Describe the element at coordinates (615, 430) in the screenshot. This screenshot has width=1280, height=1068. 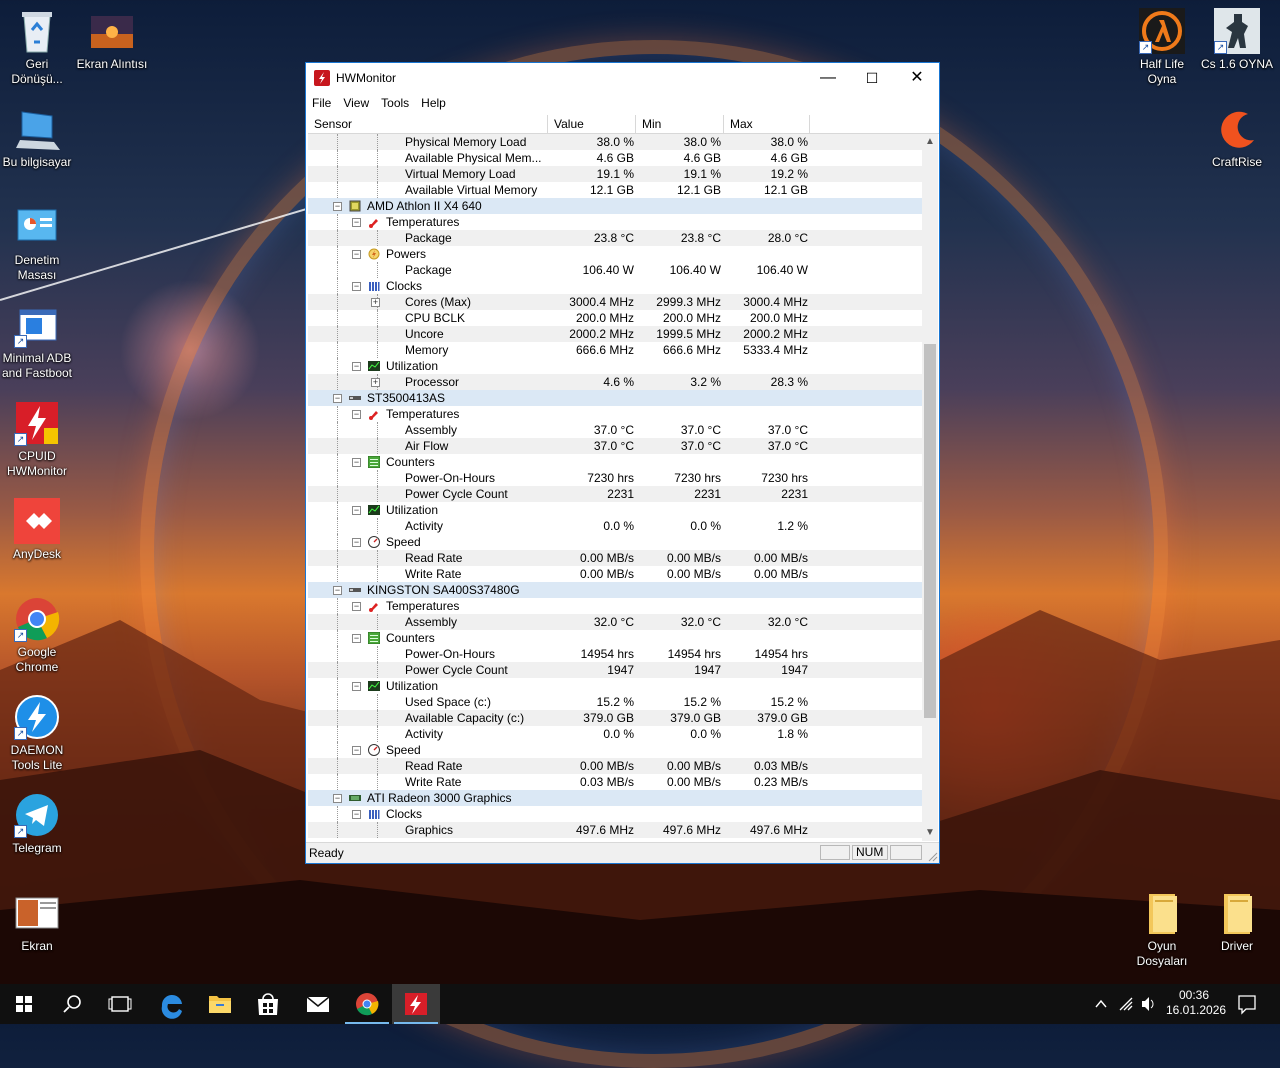
I see `sensor-row: Assembly 37.0 °C 37.0 °C 37.0 °C` at that location.